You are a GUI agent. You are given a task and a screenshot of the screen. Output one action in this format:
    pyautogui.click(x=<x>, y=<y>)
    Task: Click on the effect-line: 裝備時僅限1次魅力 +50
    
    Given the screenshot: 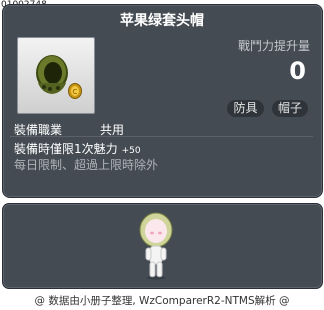 What is the action you would take?
    pyautogui.click(x=77, y=148)
    